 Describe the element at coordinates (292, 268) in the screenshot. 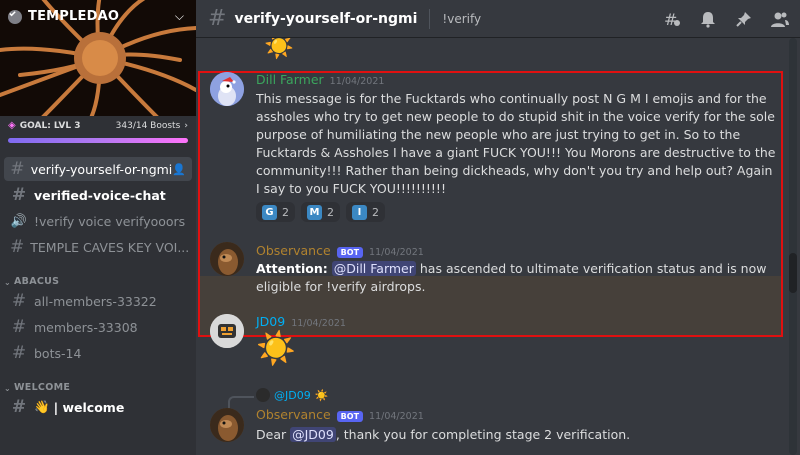

I see `attention-label: Attention:` at that location.